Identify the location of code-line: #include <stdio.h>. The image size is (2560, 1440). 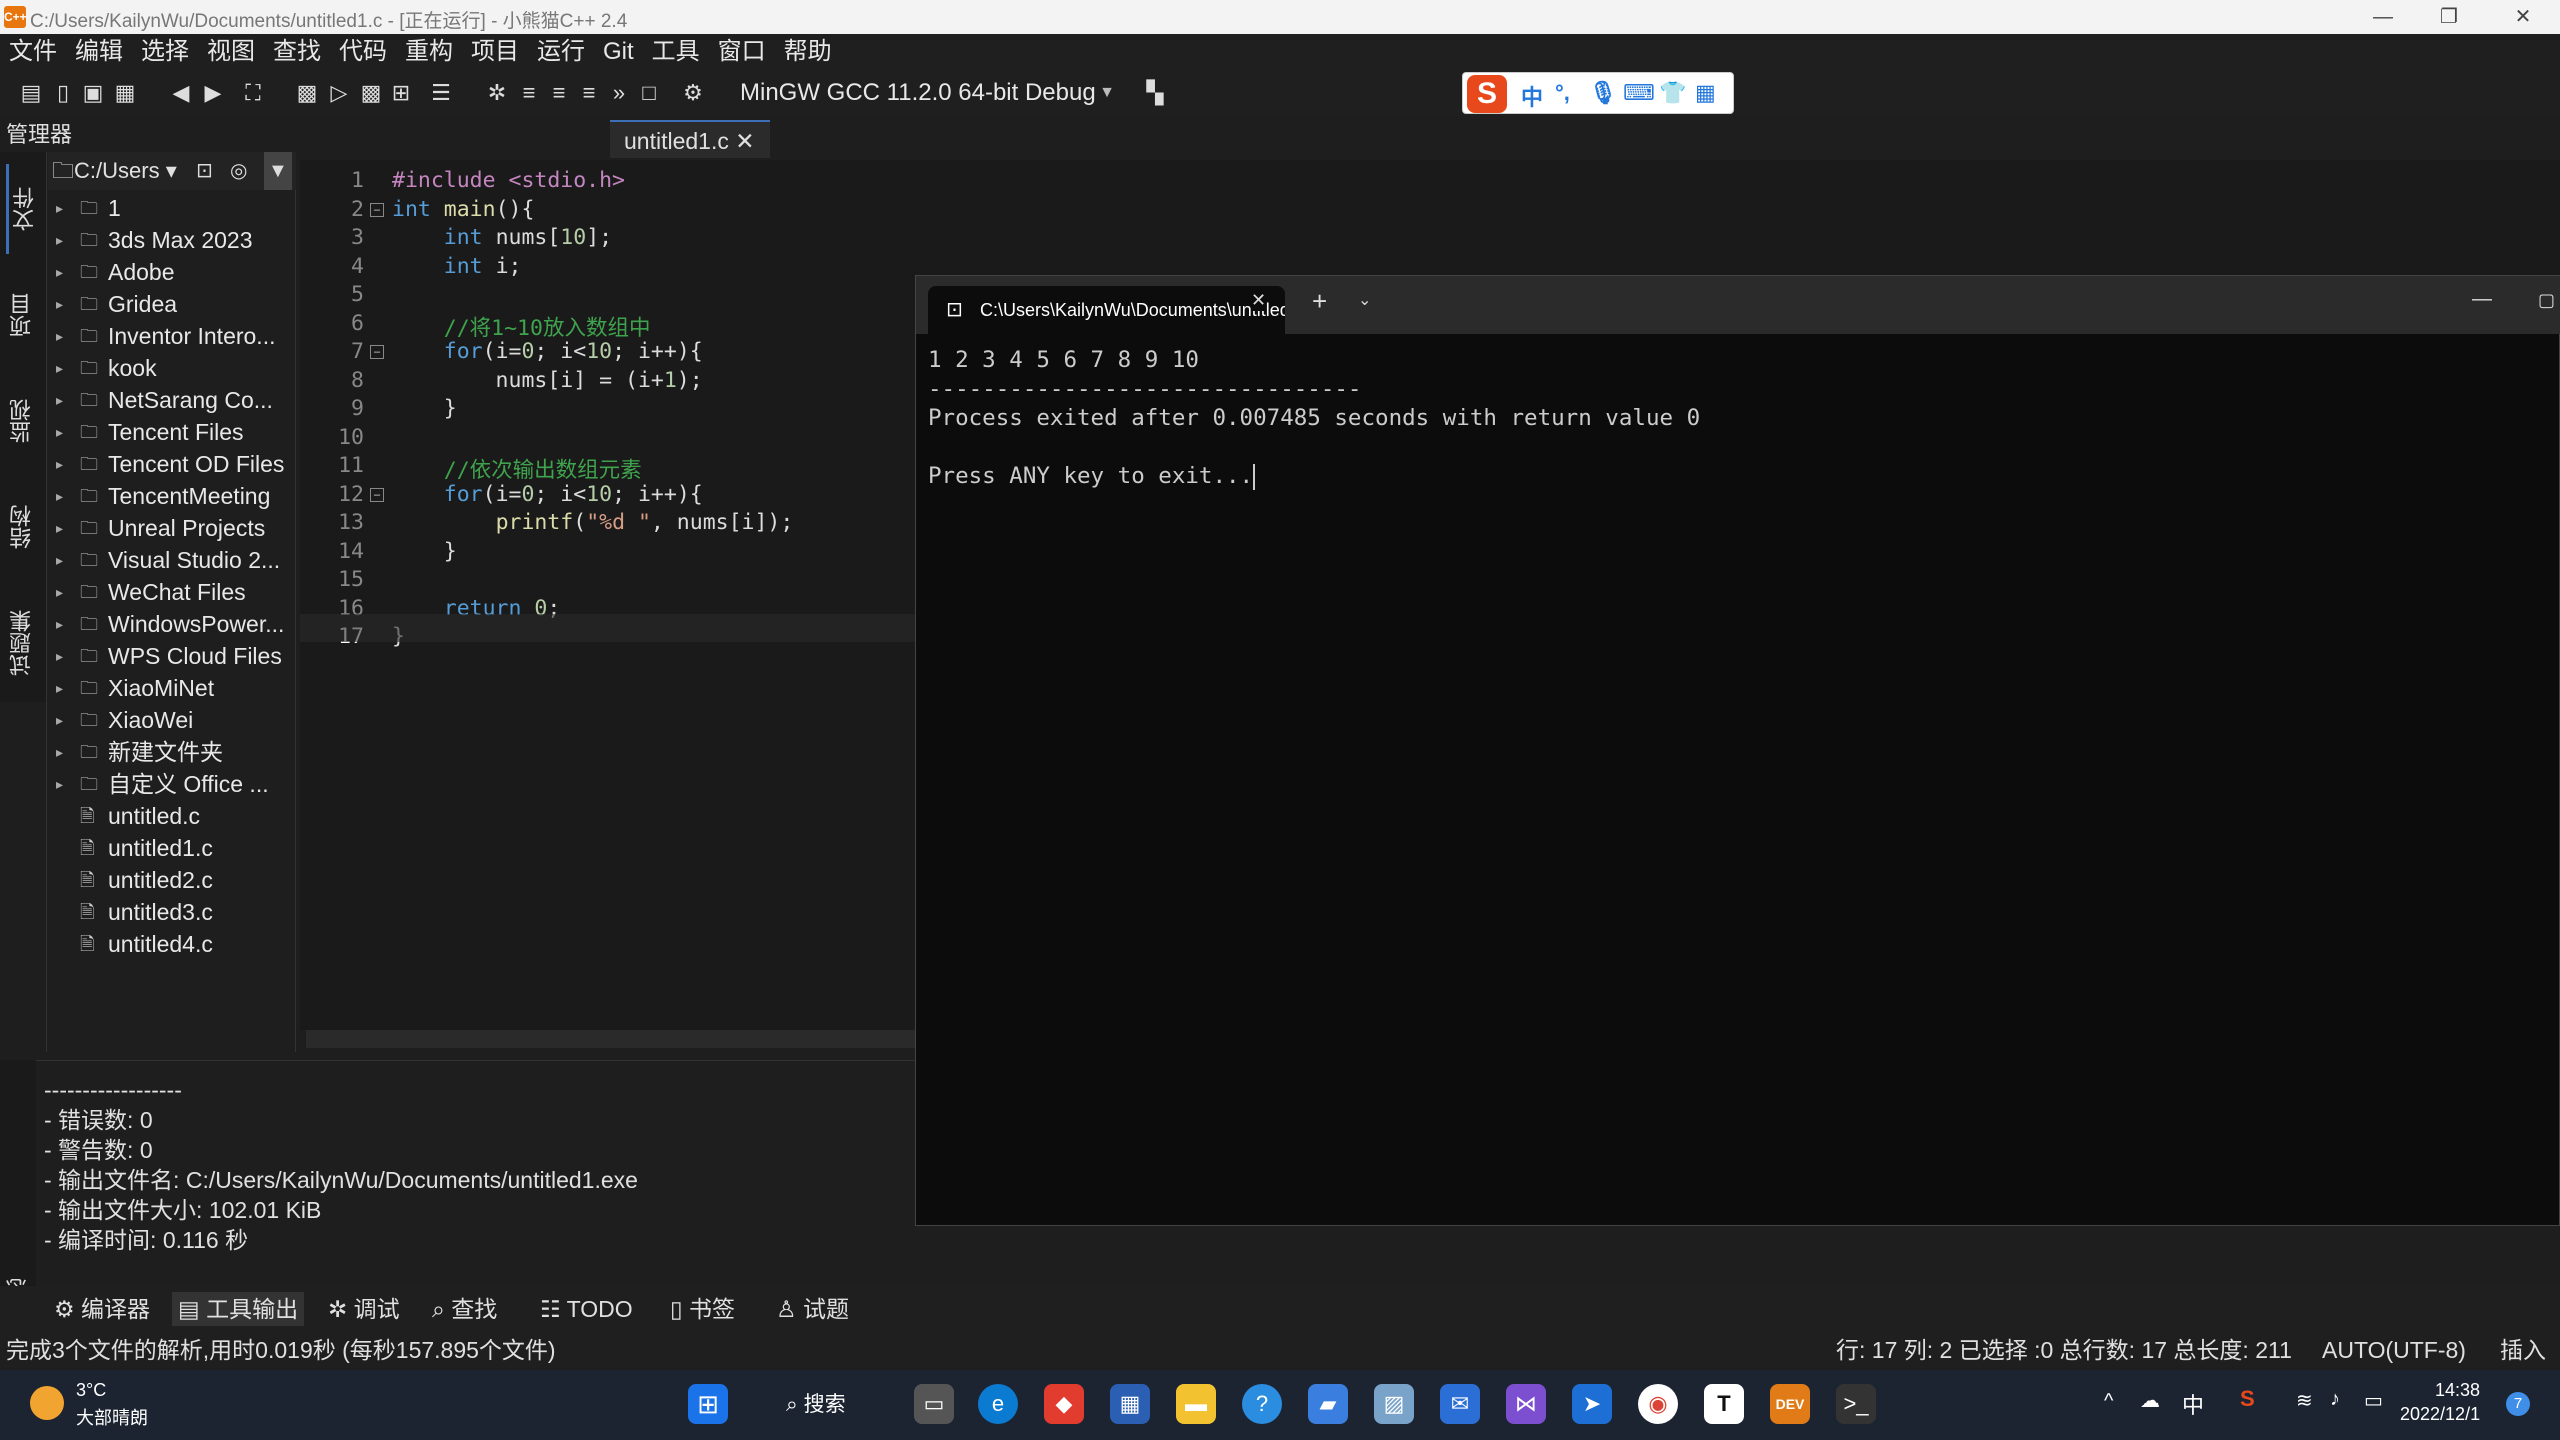
(508, 180).